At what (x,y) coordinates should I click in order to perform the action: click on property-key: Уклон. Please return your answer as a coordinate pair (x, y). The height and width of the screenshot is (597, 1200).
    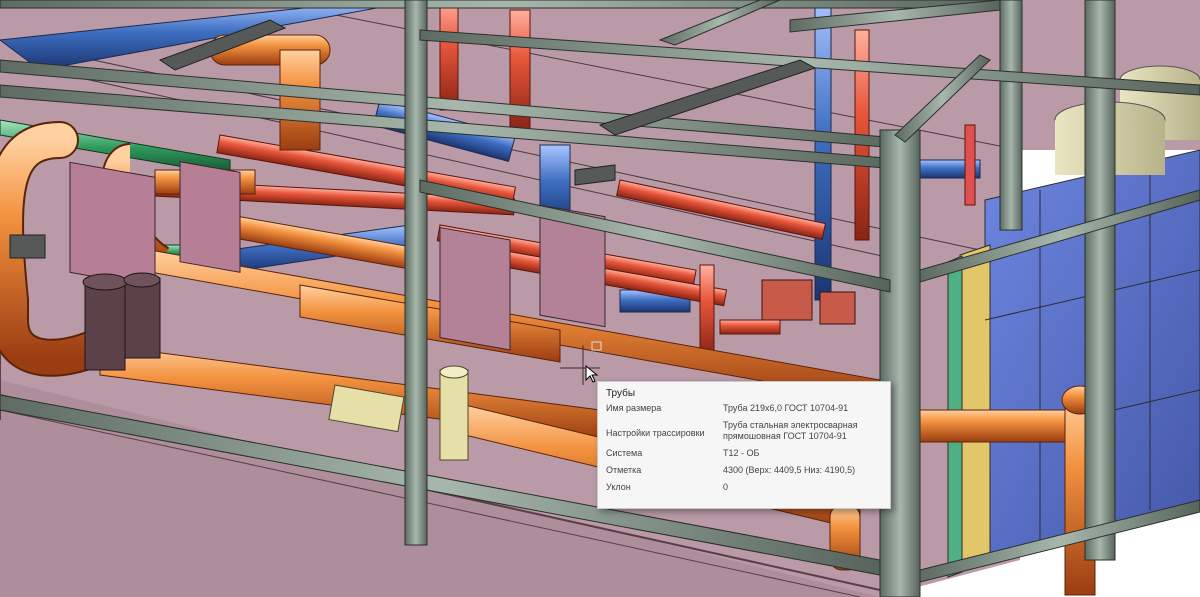
    Looking at the image, I should click on (618, 487).